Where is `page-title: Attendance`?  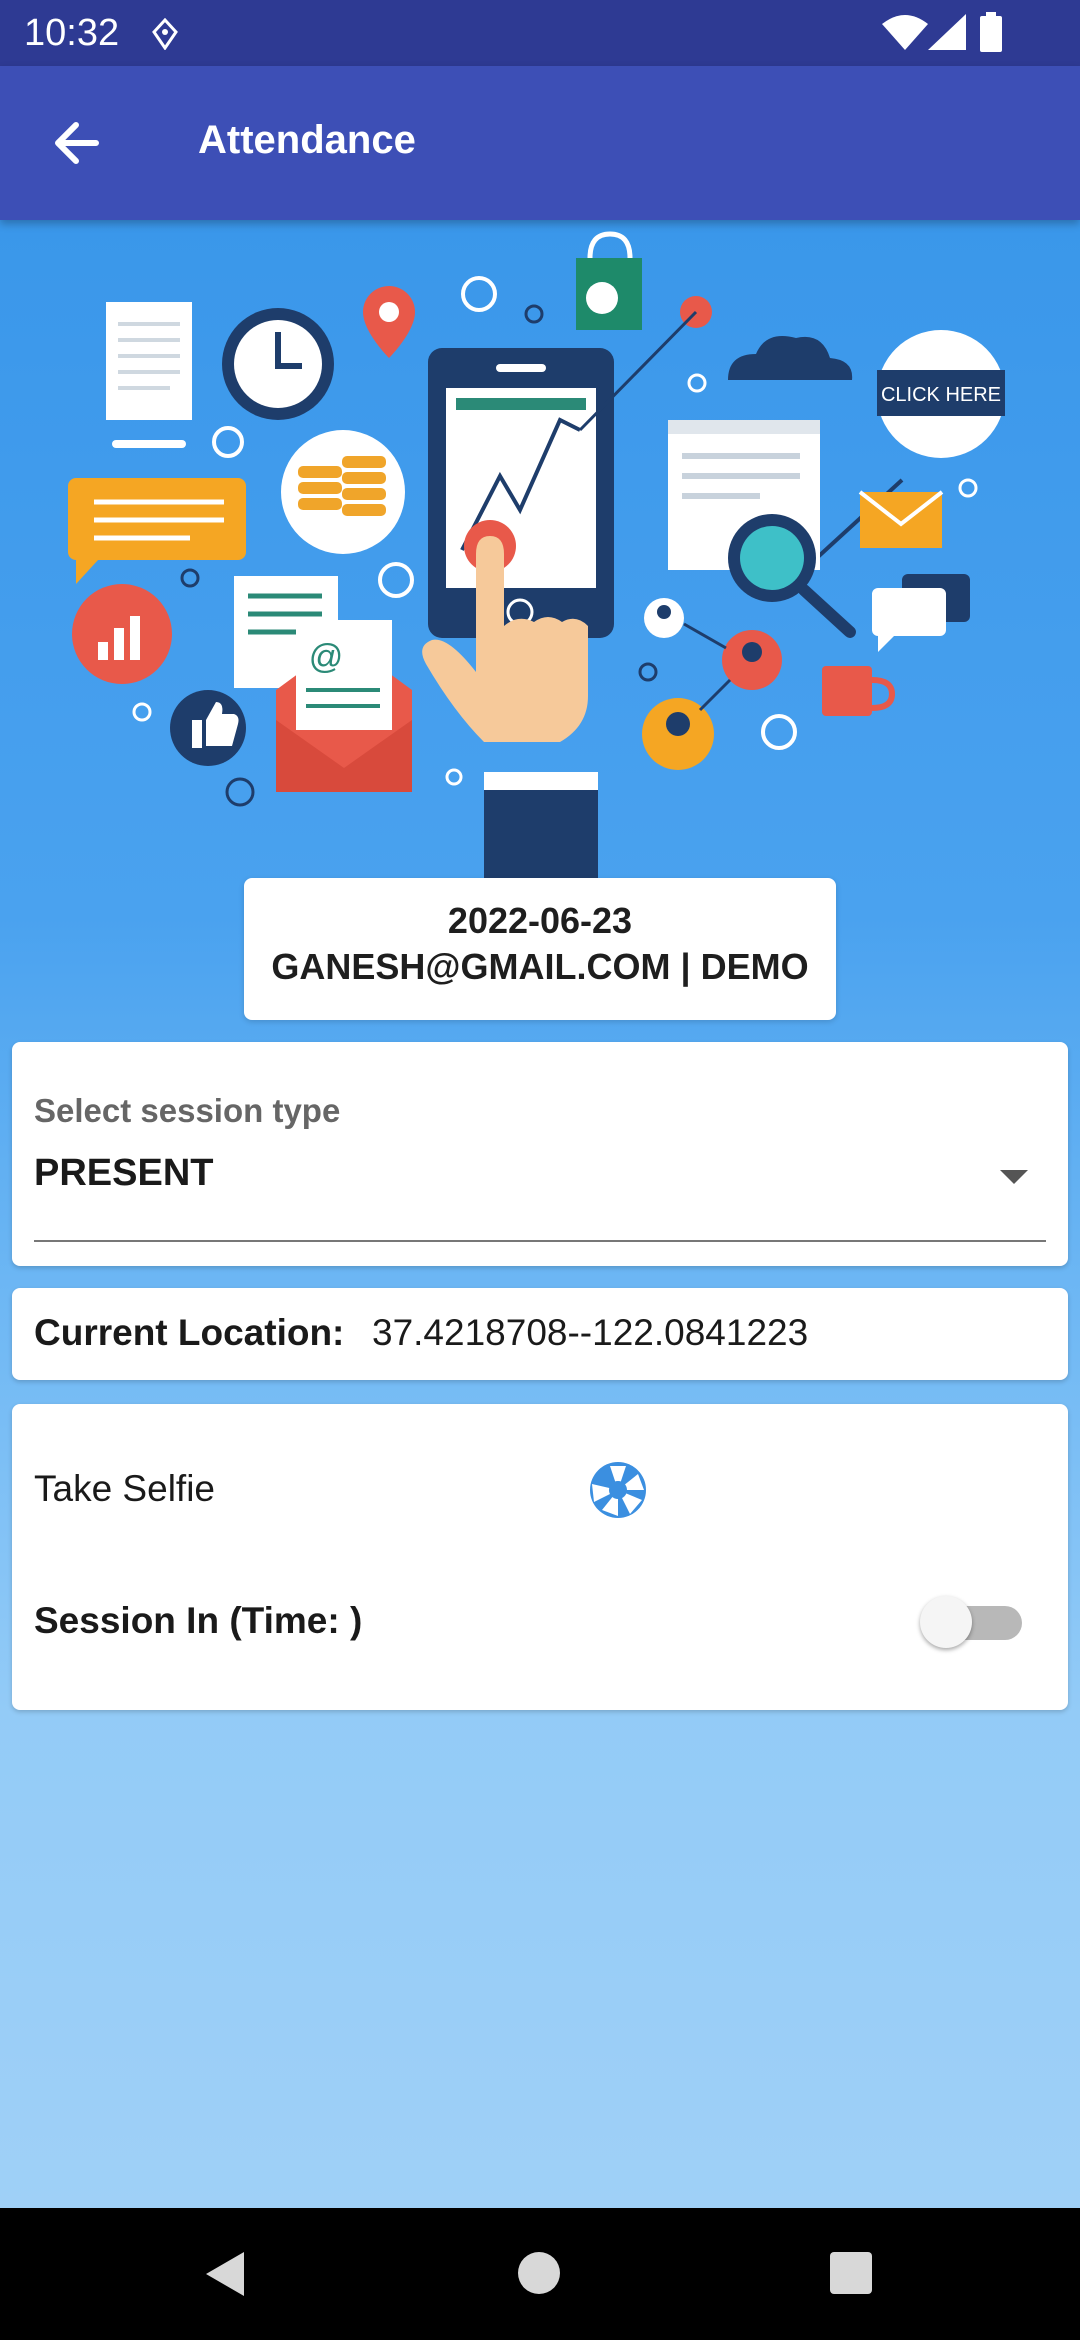 page-title: Attendance is located at coordinates (307, 140).